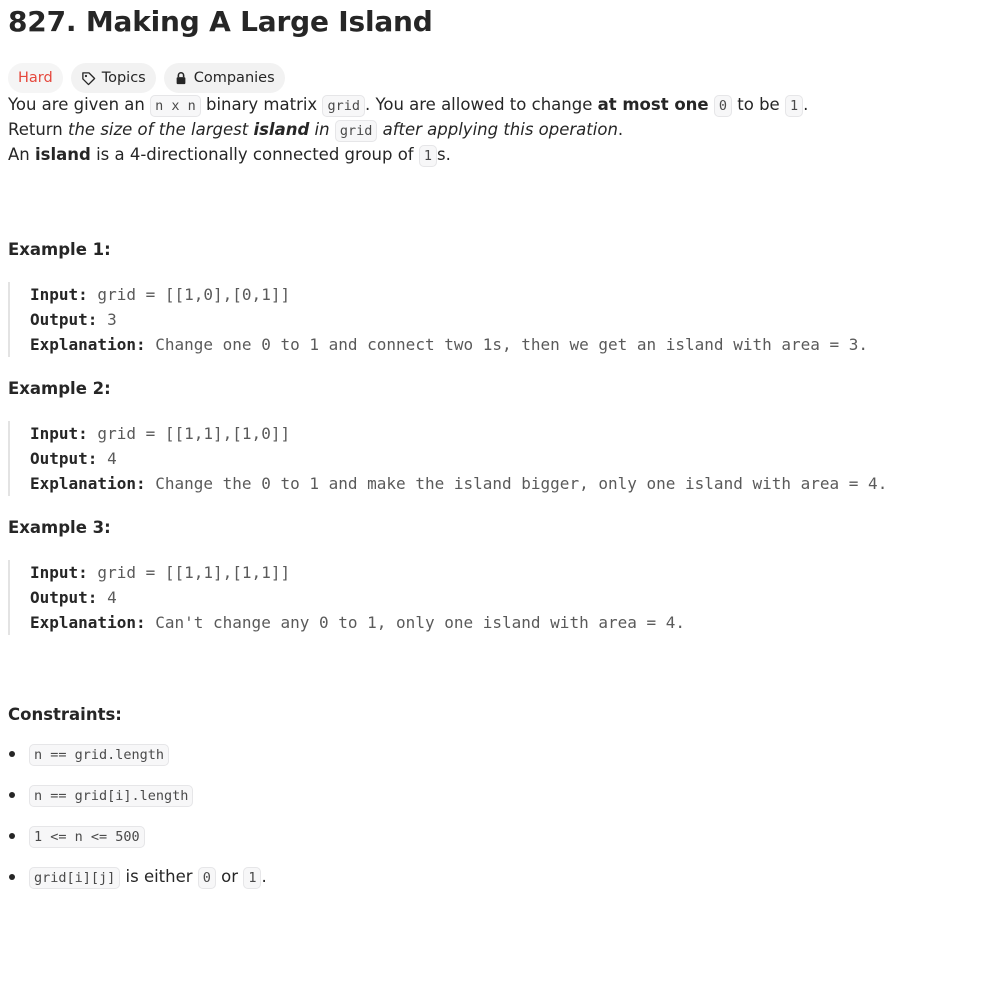 This screenshot has width=997, height=986. What do you see at coordinates (161, 129) in the screenshot?
I see `italic-text: the size of the largest` at bounding box center [161, 129].